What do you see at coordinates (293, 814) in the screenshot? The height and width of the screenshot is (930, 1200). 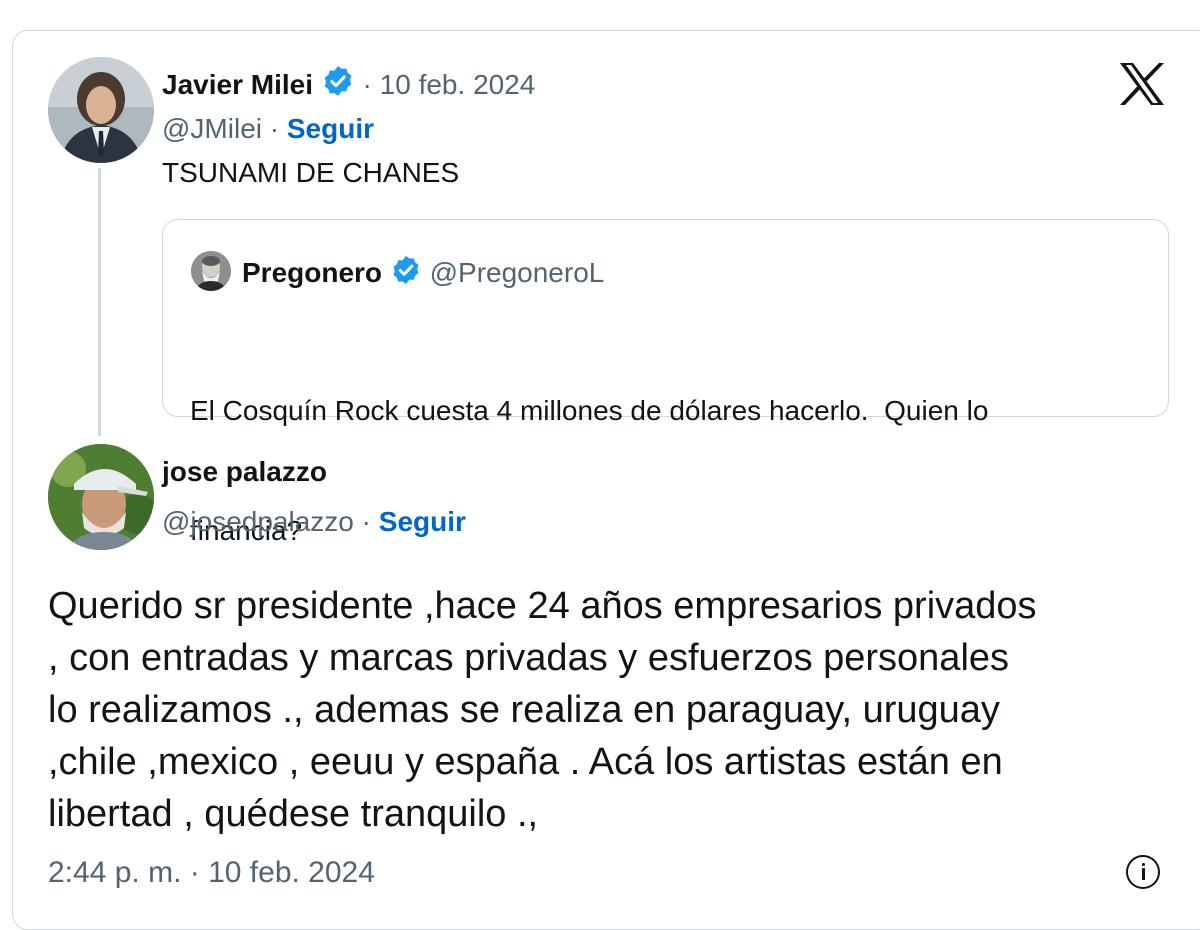 I see `reply-text-line: libertad , quédese tranquilo .,` at bounding box center [293, 814].